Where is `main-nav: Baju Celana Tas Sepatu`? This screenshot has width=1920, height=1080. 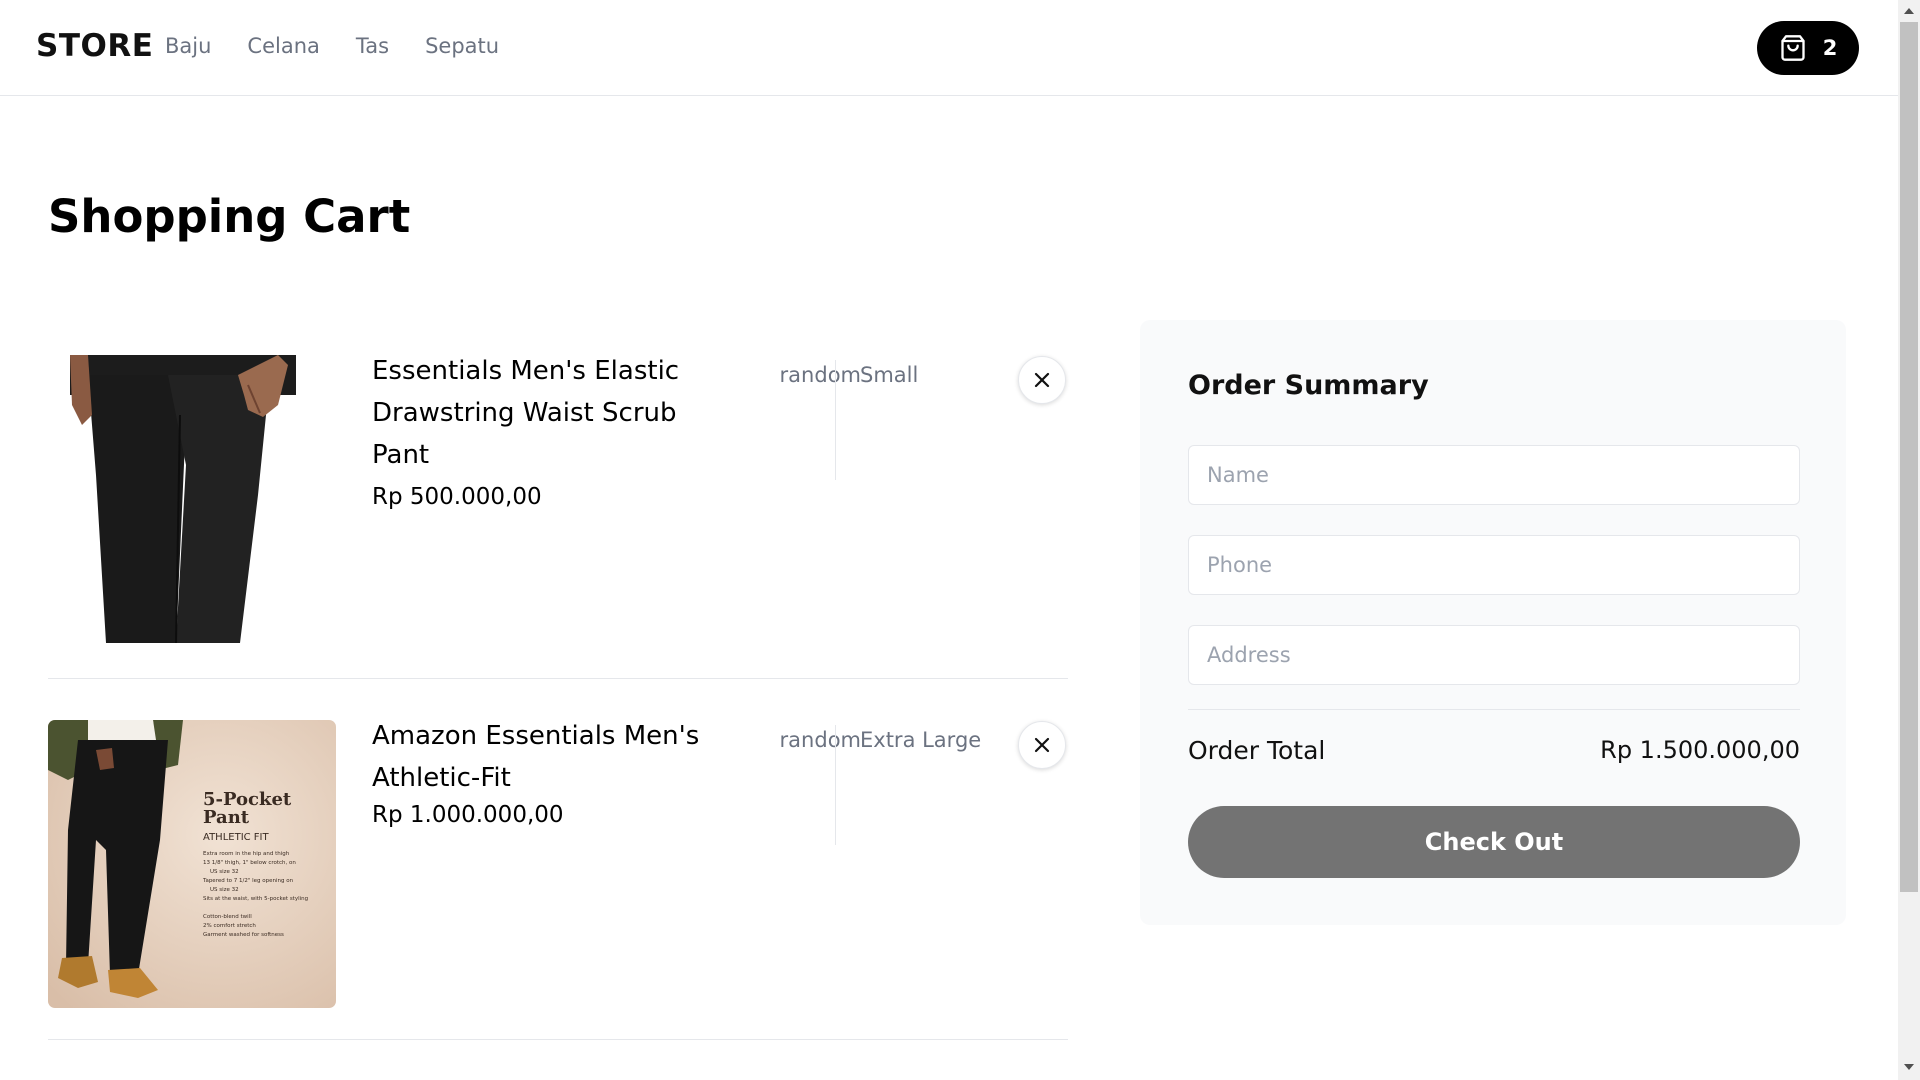
main-nav: Baju Celana Tas Sepatu is located at coordinates (350, 46).